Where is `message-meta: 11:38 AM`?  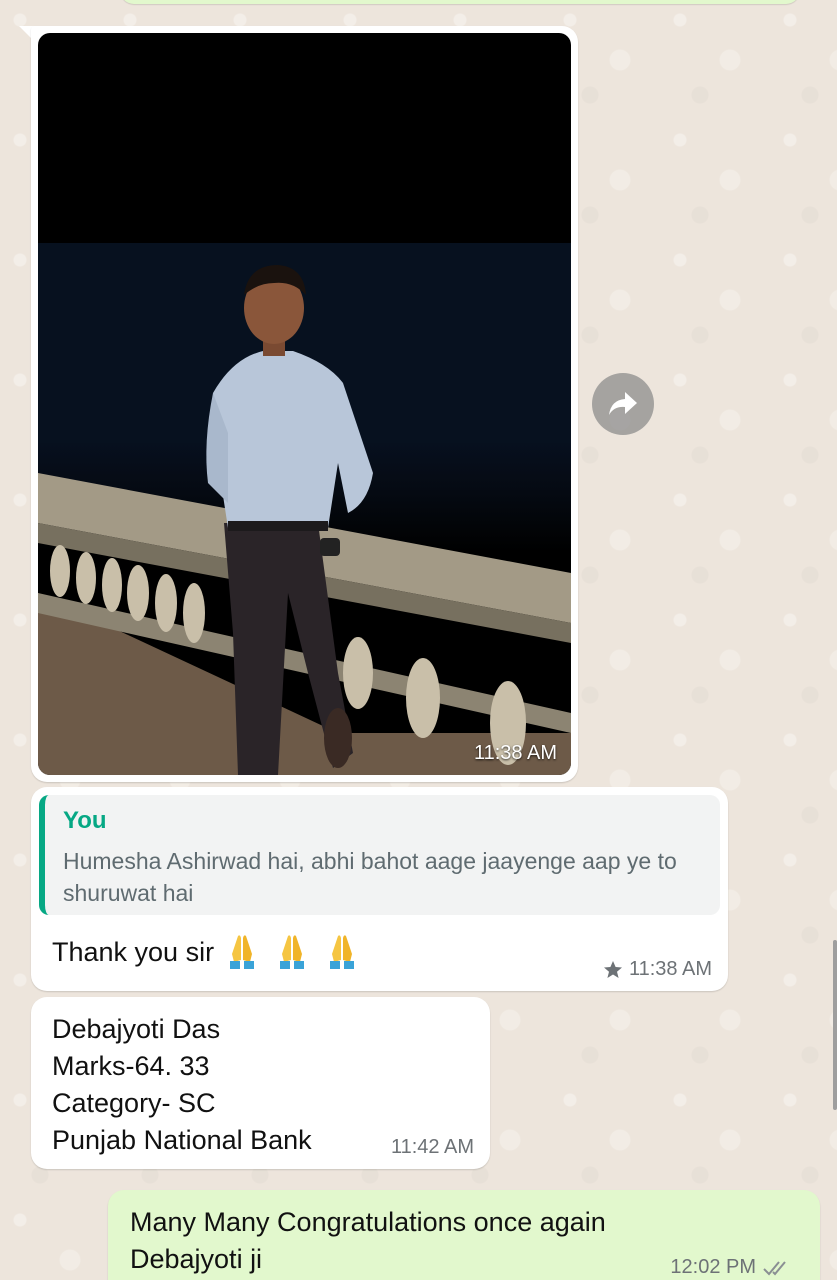 message-meta: 11:38 AM is located at coordinates (657, 969).